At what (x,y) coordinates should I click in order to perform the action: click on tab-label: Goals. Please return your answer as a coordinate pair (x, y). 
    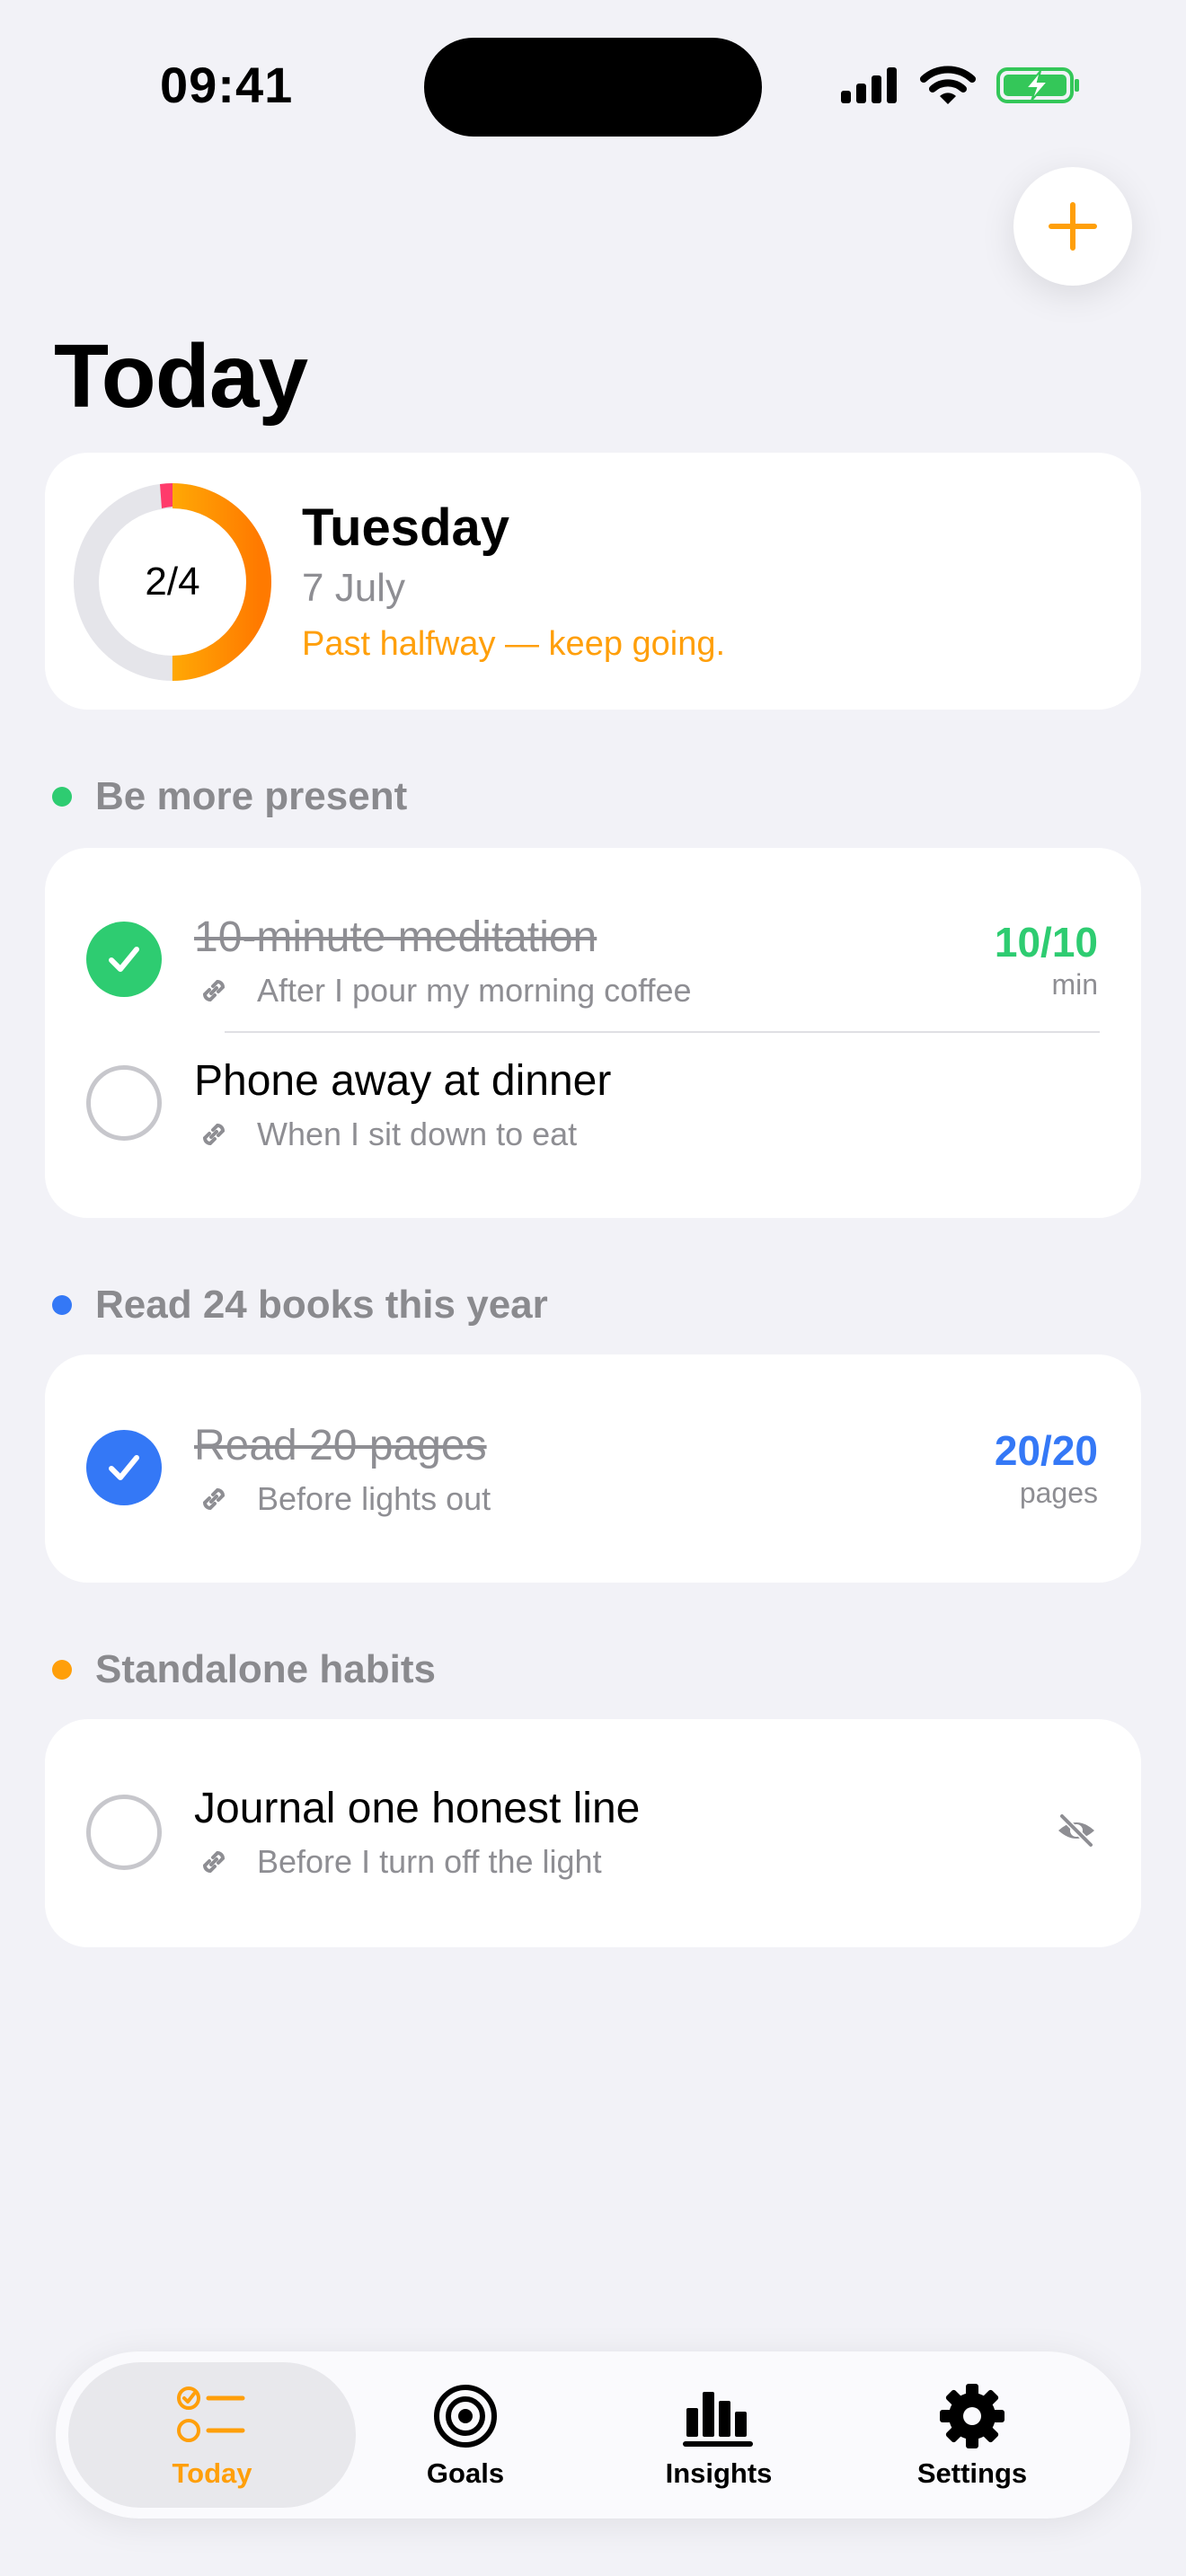
    Looking at the image, I should click on (465, 2473).